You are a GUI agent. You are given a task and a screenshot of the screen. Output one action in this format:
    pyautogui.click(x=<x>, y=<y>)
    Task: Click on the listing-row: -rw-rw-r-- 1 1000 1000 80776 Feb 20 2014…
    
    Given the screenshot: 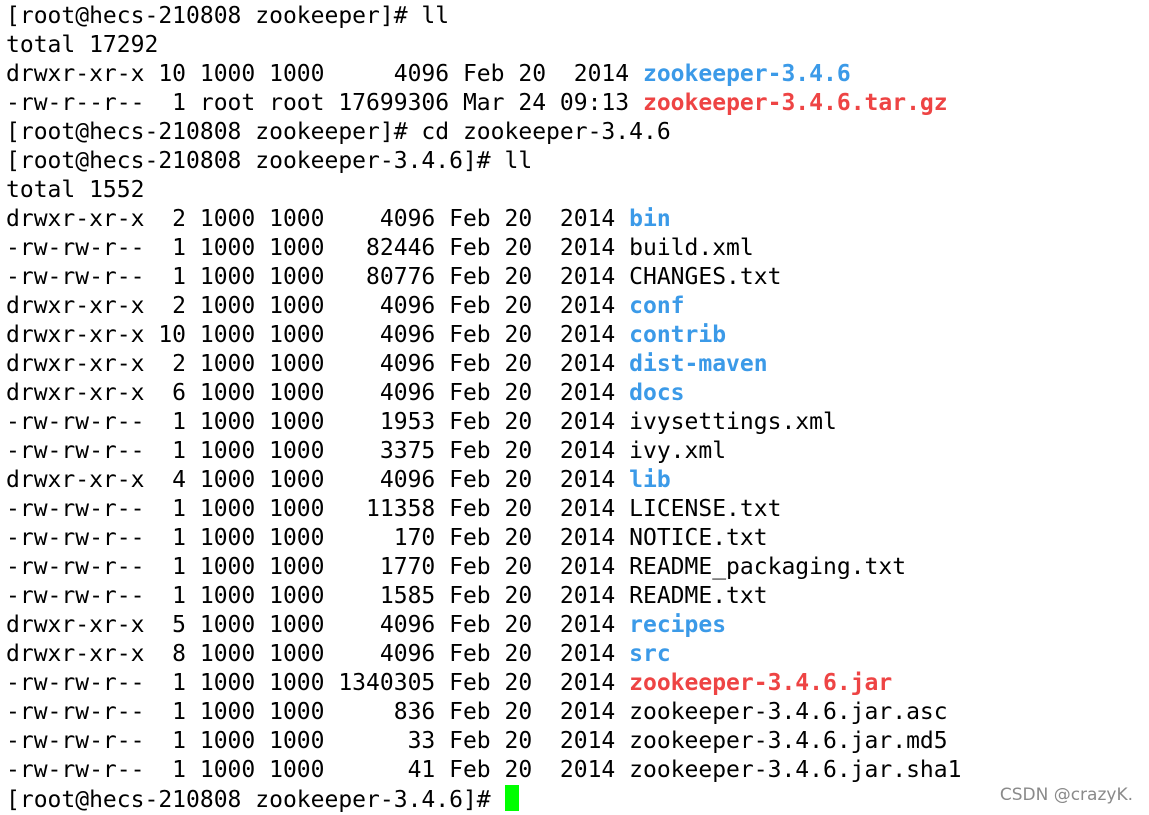 What is the action you would take?
    pyautogui.click(x=483, y=277)
    